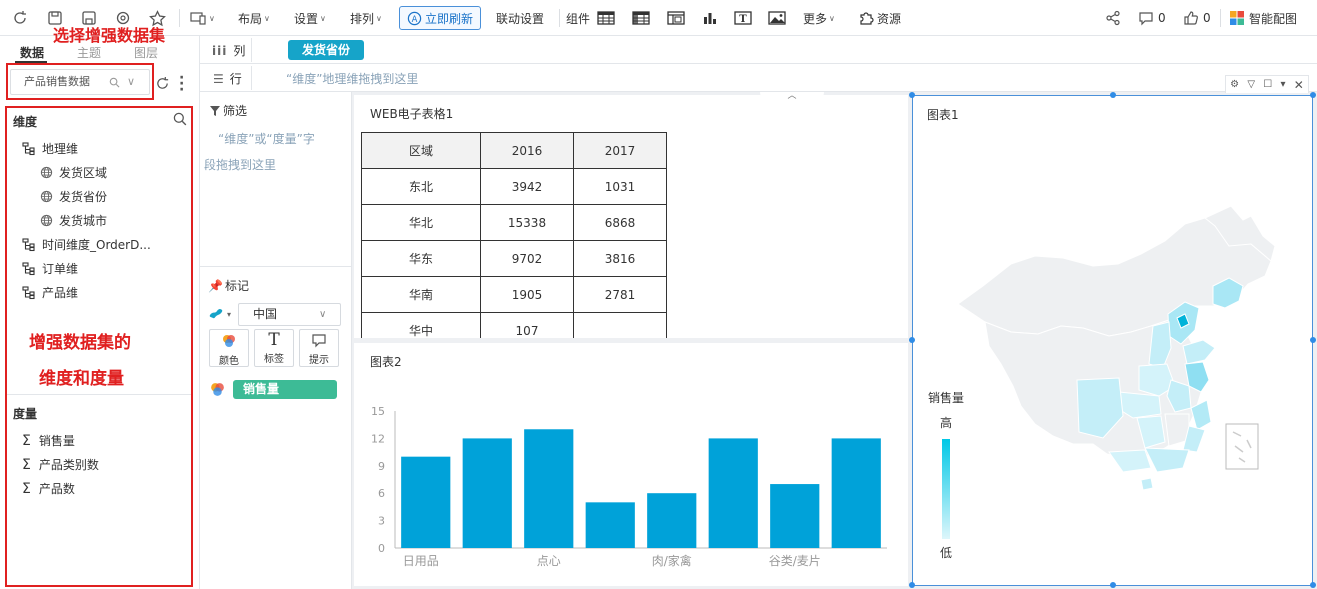  I want to click on marks-color-button: 颜色, so click(229, 348).